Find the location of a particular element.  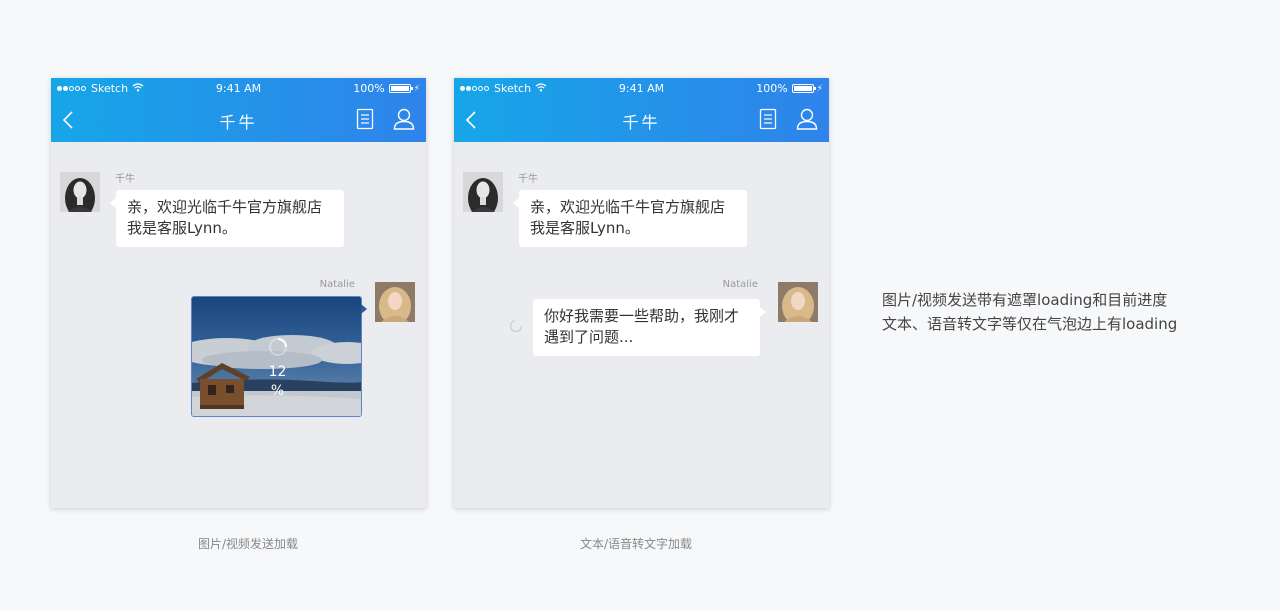

upload-progress-unit: % is located at coordinates (277, 391).